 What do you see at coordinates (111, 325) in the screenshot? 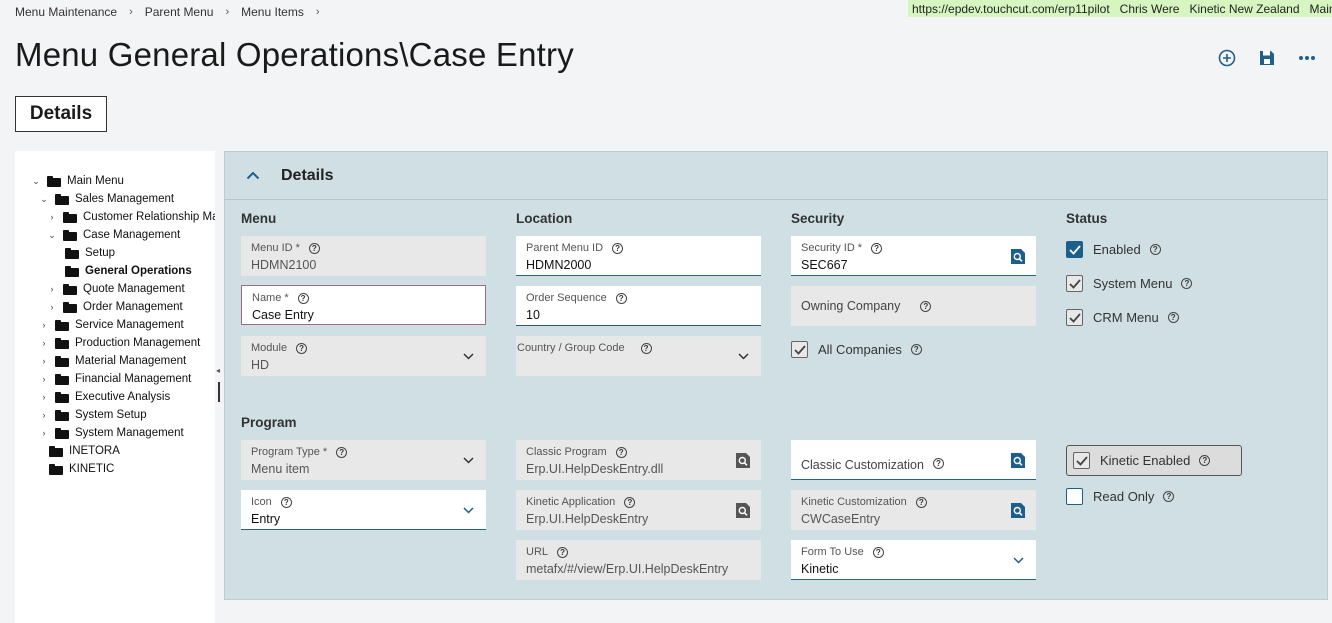
I see `tree-node-service-management: › Service Management` at bounding box center [111, 325].